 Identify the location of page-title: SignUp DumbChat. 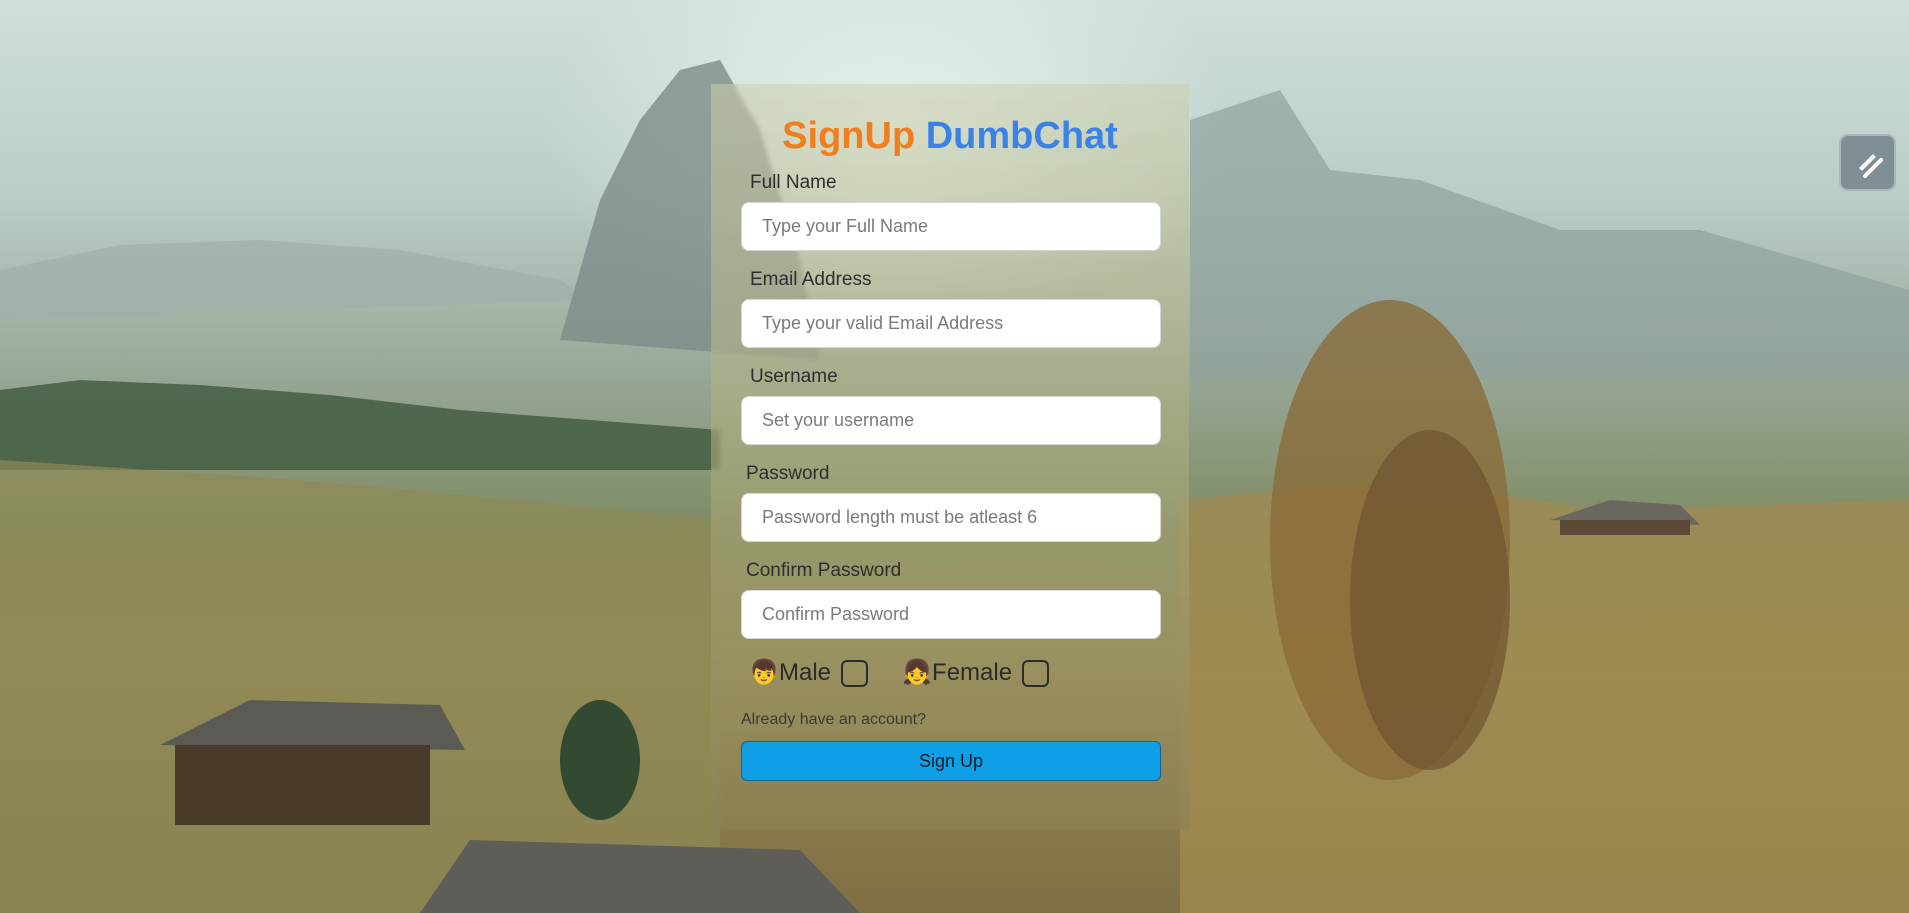
(950, 136).